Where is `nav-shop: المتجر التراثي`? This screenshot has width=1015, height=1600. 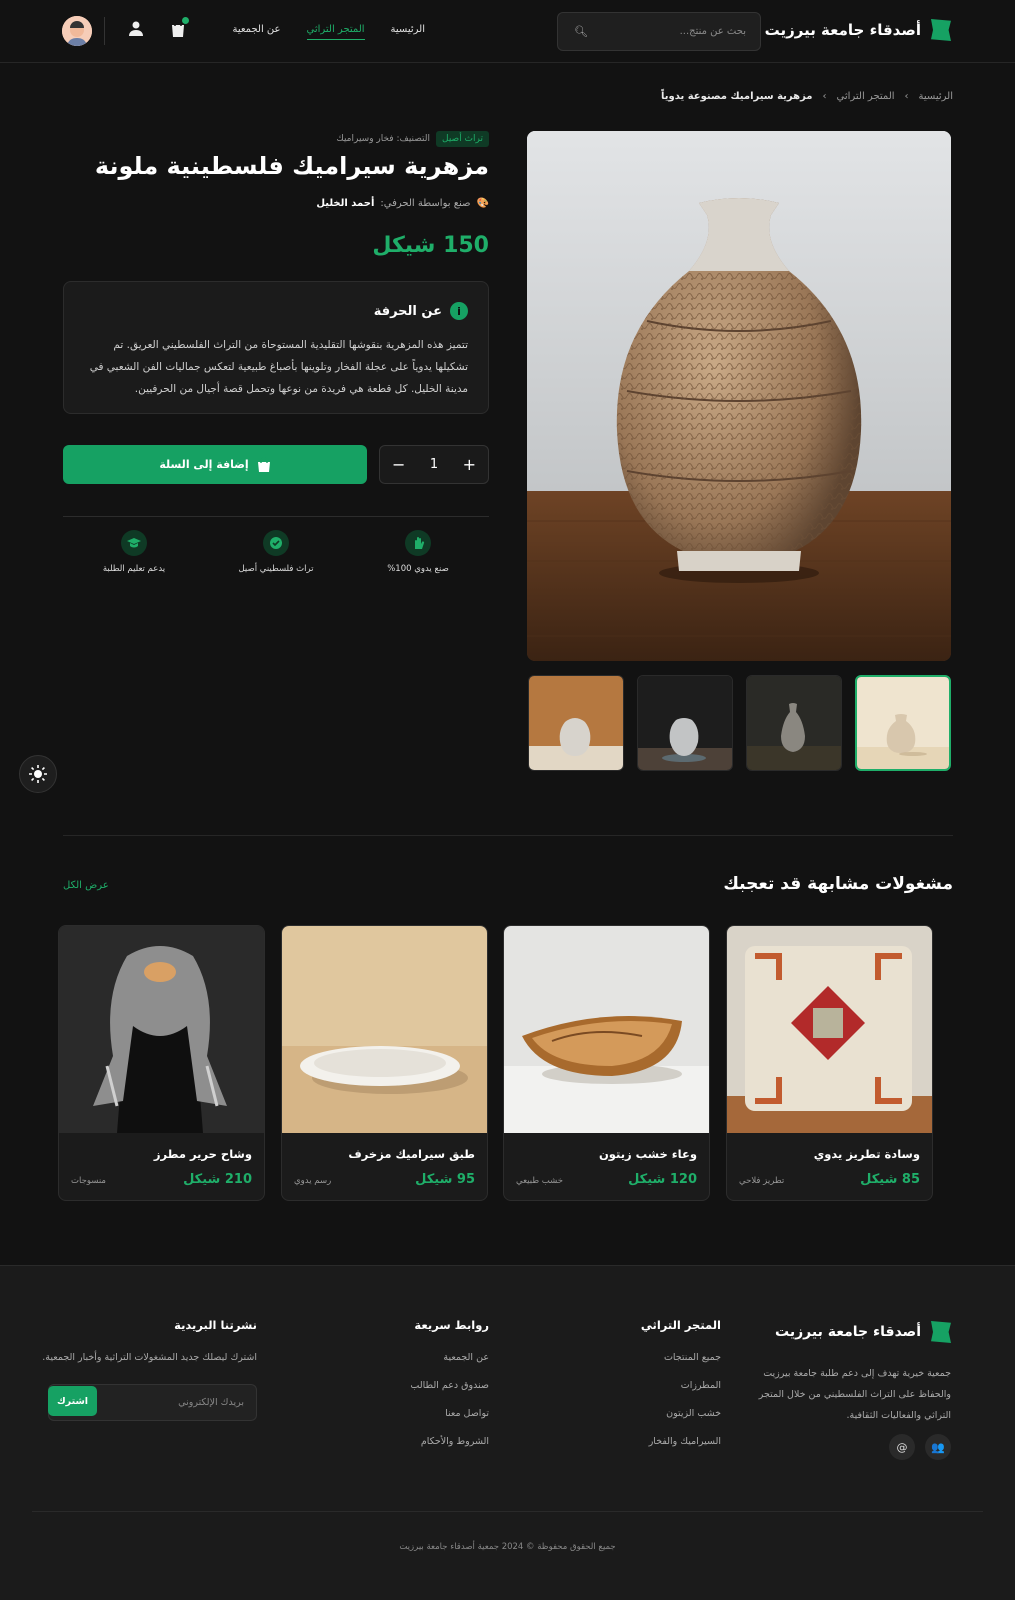
nav-shop: المتجر التراثي is located at coordinates (335, 32).